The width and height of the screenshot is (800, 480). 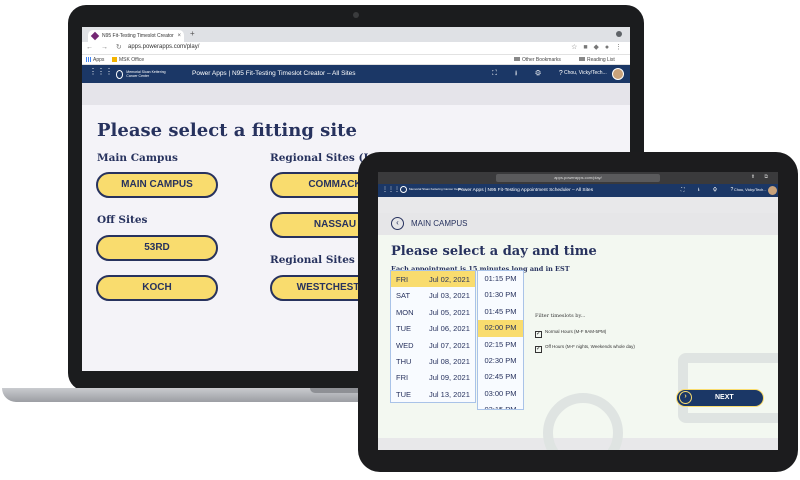 I want to click on time-row: 01:45 PM, so click(x=500, y=312).